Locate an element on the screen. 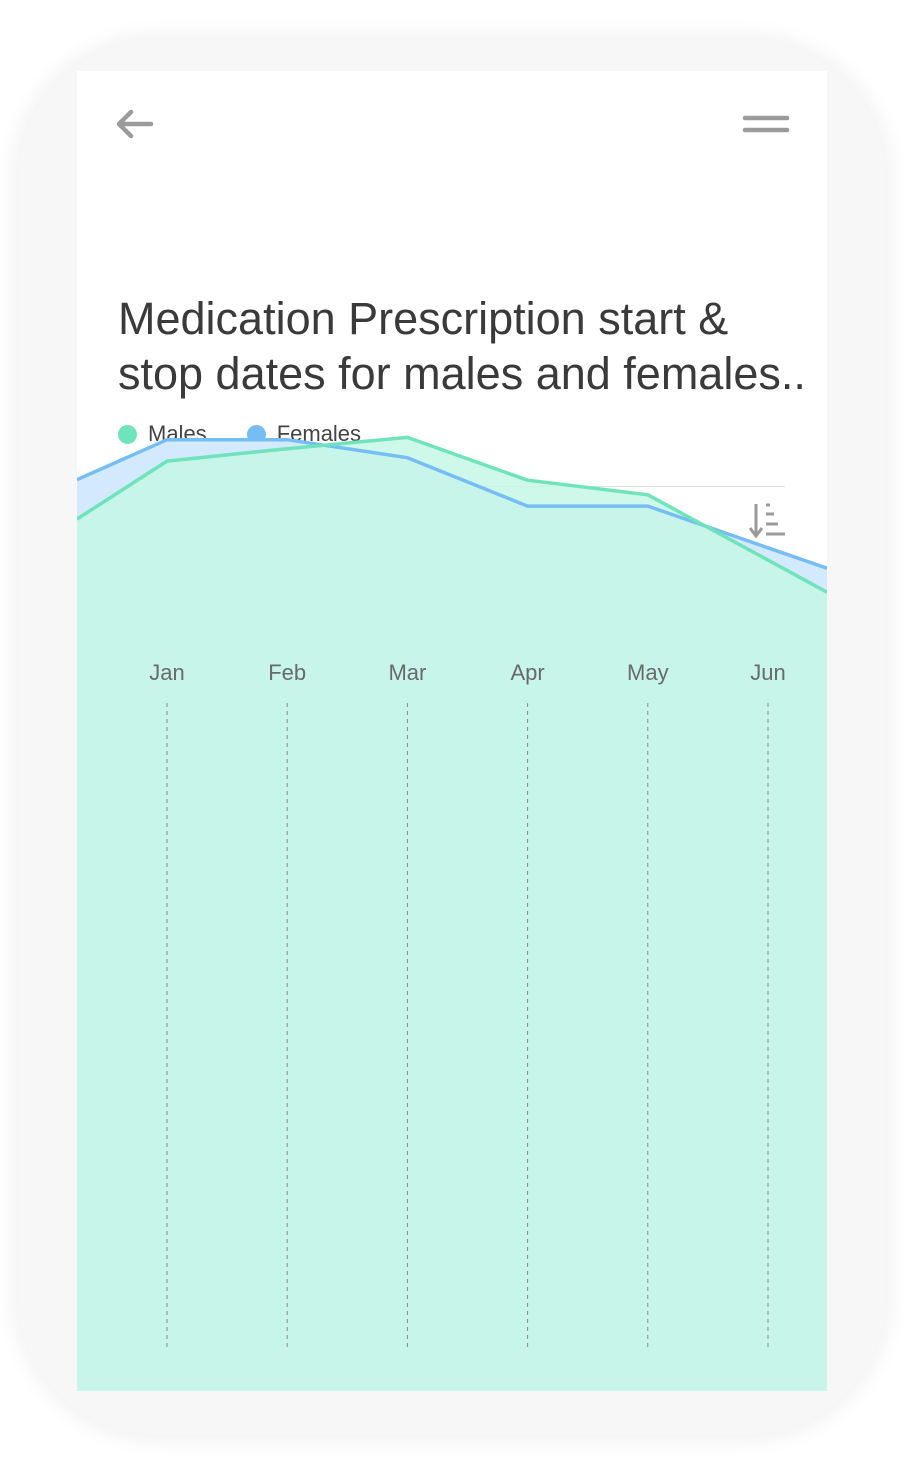  x-tick-label-mar: Mar is located at coordinates (407, 672).